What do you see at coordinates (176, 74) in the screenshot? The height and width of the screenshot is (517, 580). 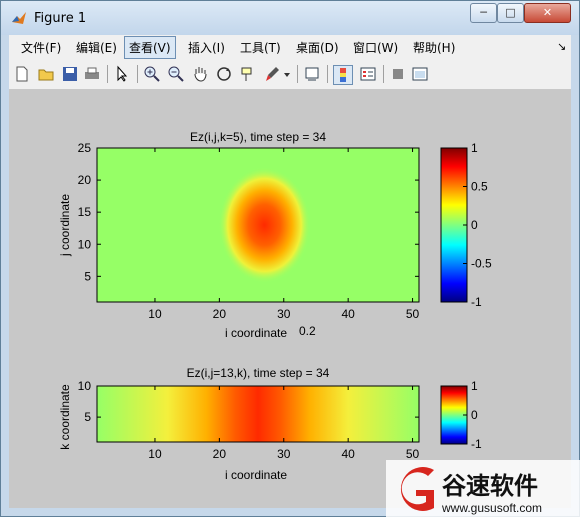 I see `zoom-out-icon` at bounding box center [176, 74].